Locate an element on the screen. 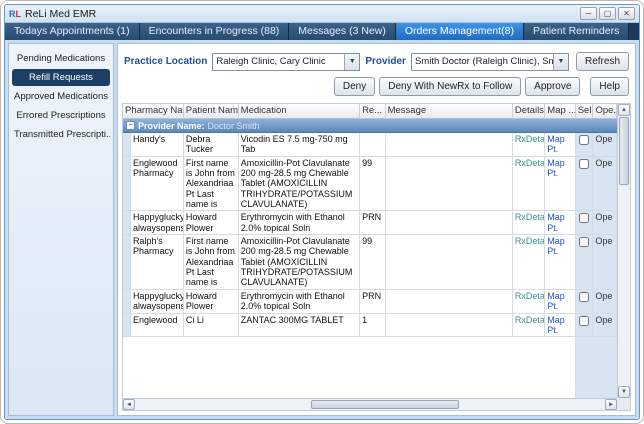 The image size is (644, 424). maximize-button: ▢ is located at coordinates (607, 13).